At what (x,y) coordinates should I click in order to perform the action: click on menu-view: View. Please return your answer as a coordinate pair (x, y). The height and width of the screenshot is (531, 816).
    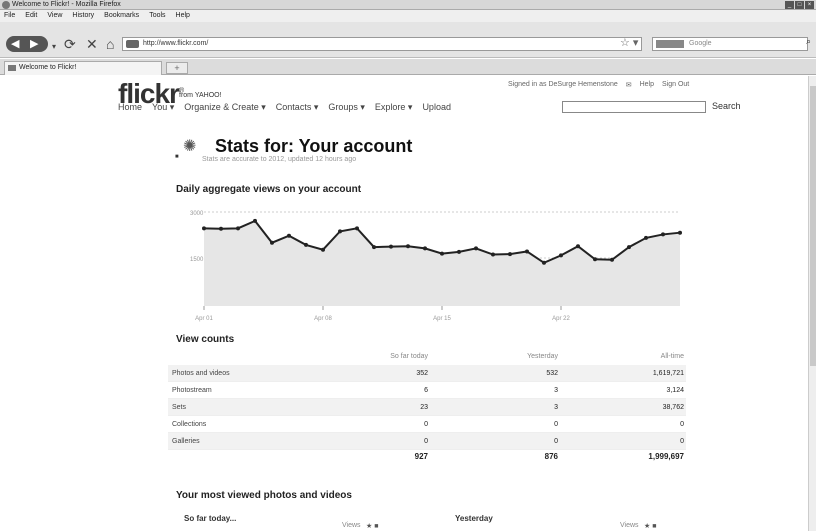
    Looking at the image, I should click on (54, 16).